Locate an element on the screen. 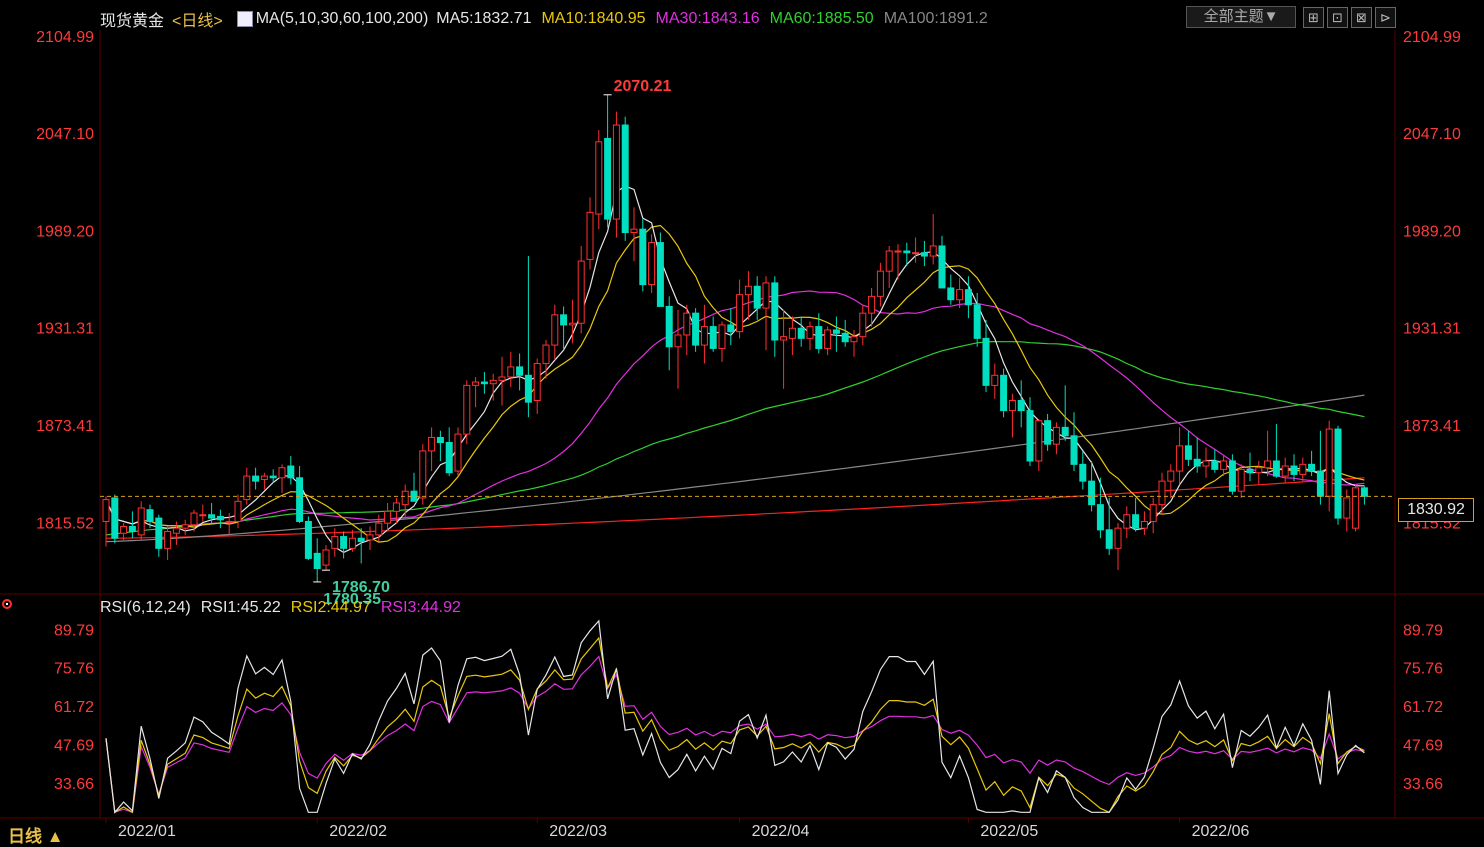 The image size is (1484, 847). layout-icon: ⊡ is located at coordinates (1337, 17).